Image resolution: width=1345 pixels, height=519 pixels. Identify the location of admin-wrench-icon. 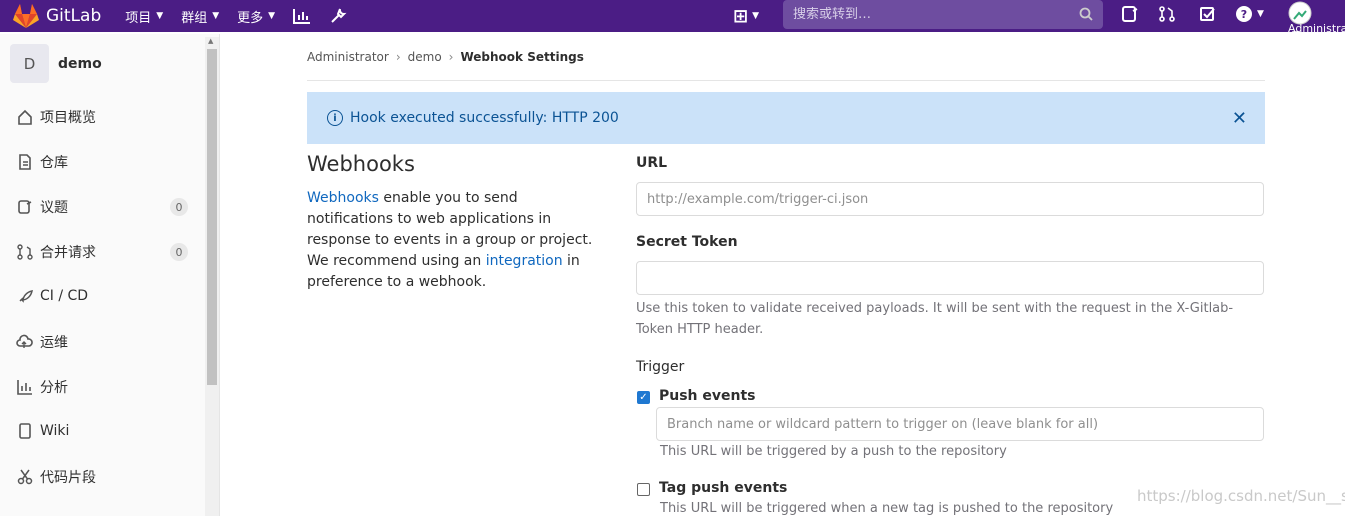
(338, 16).